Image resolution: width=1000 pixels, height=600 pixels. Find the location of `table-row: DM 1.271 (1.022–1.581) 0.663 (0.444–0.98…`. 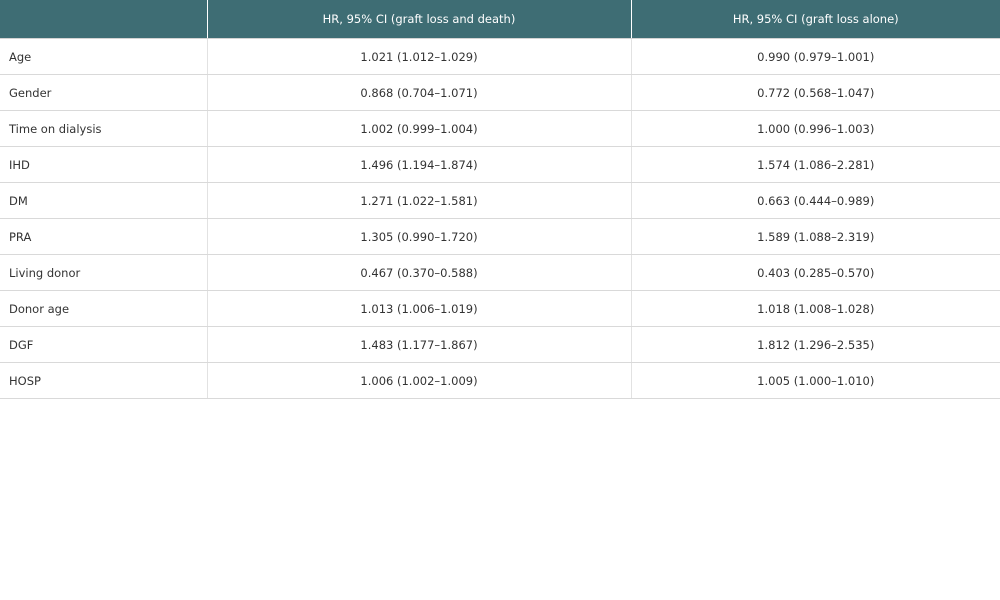

table-row: DM 1.271 (1.022–1.581) 0.663 (0.444–0.98… is located at coordinates (500, 200).